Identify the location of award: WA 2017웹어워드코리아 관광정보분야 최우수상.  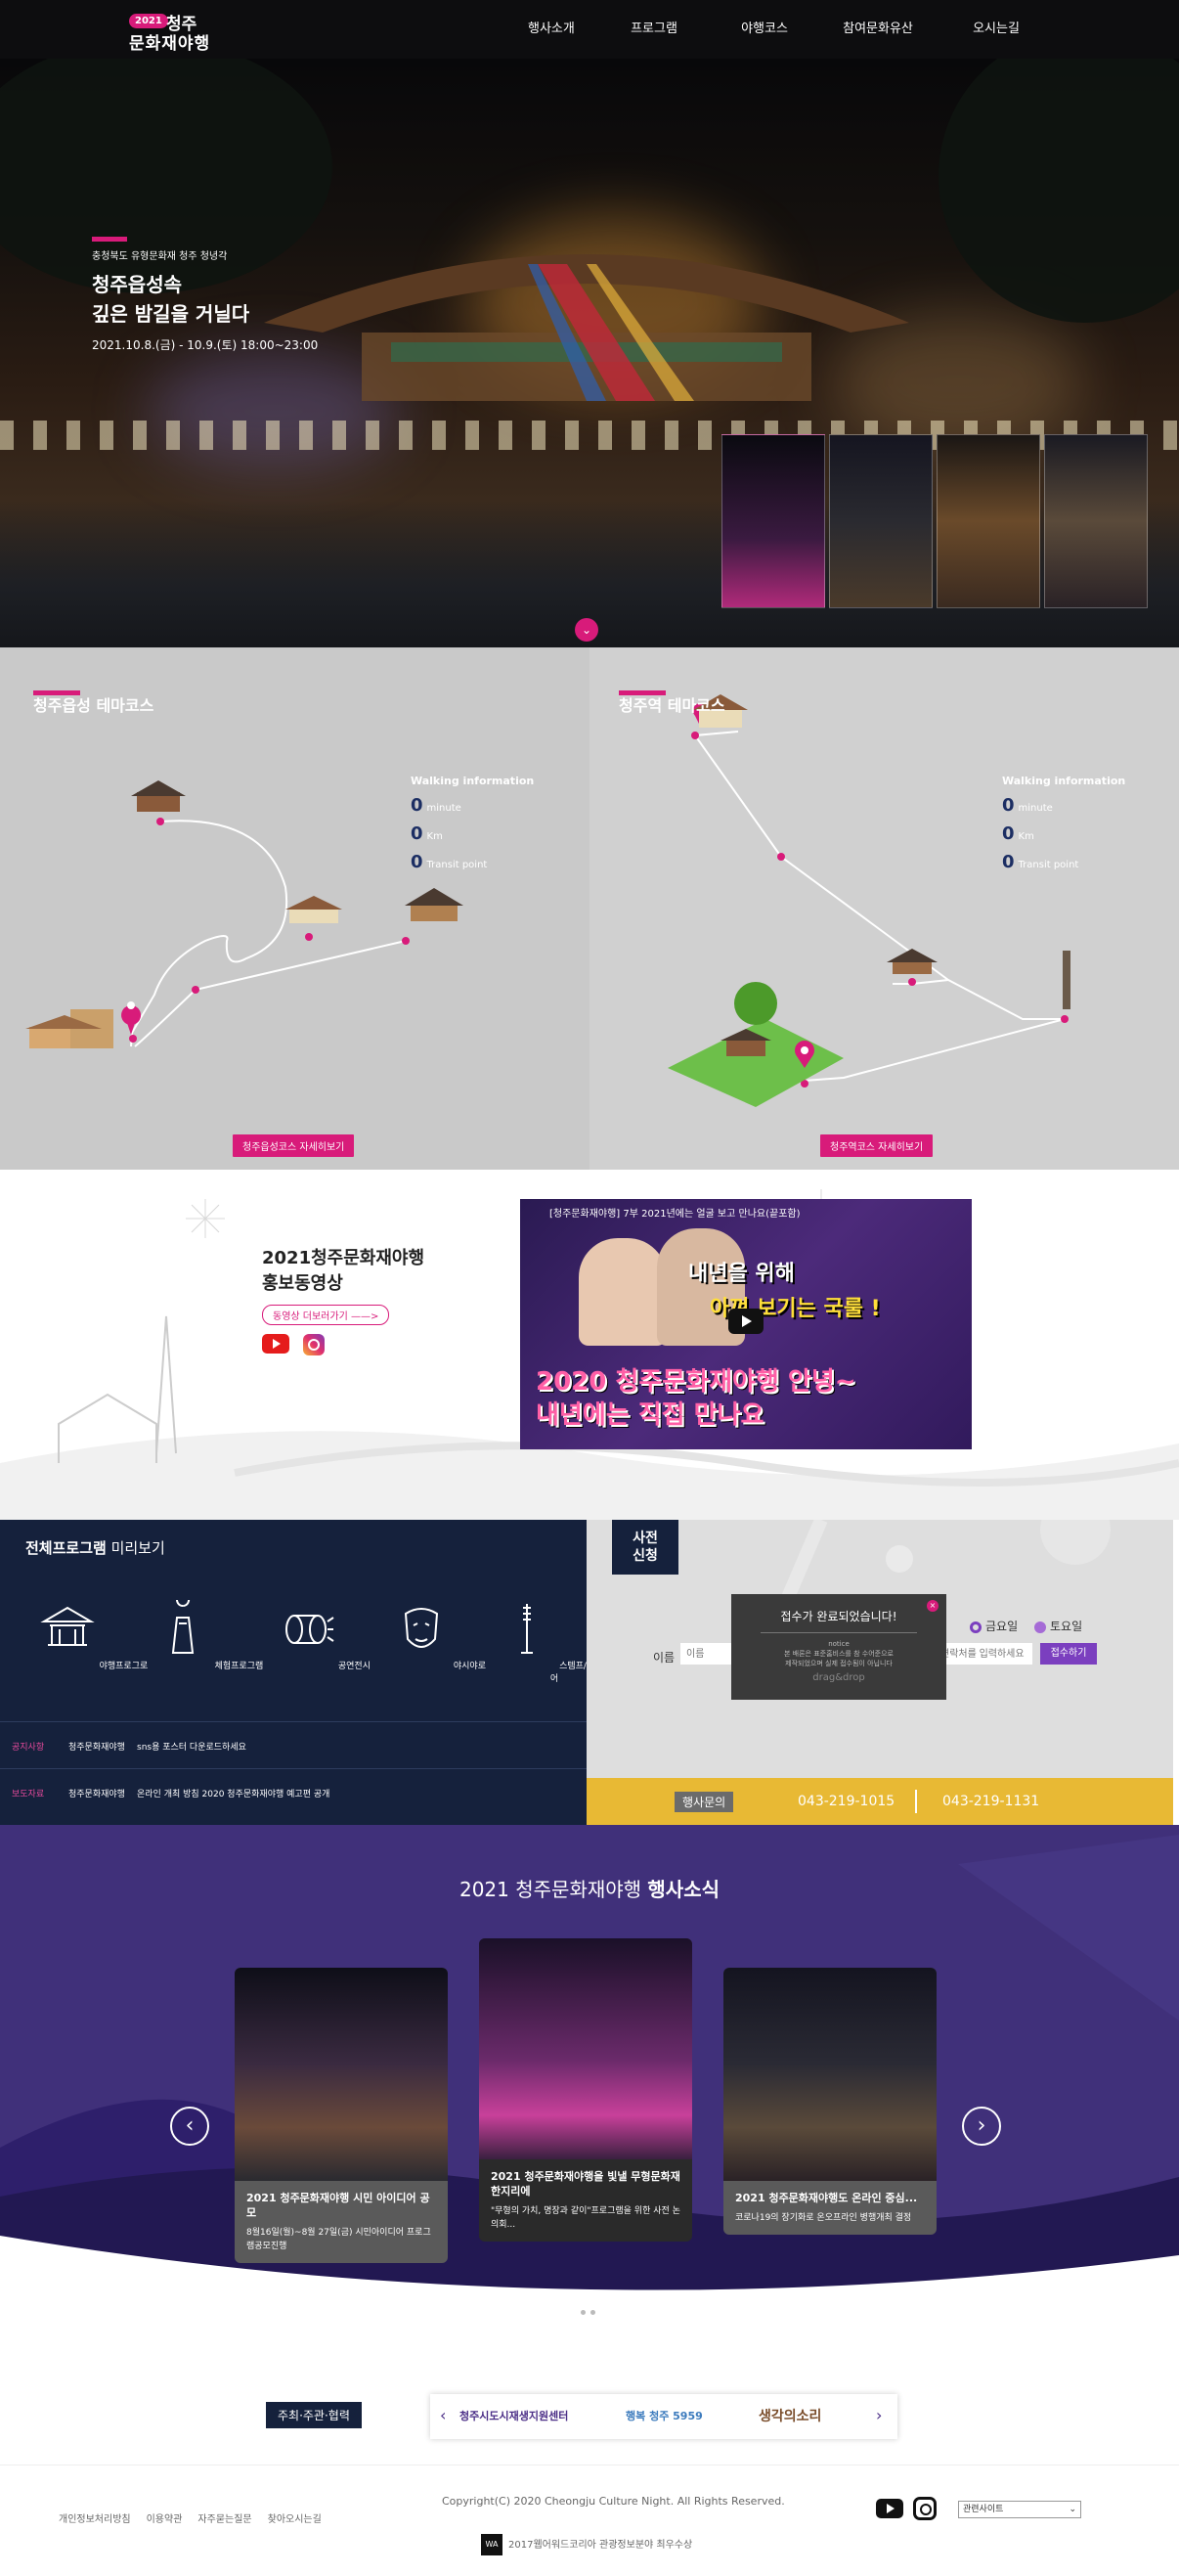
(586, 2544).